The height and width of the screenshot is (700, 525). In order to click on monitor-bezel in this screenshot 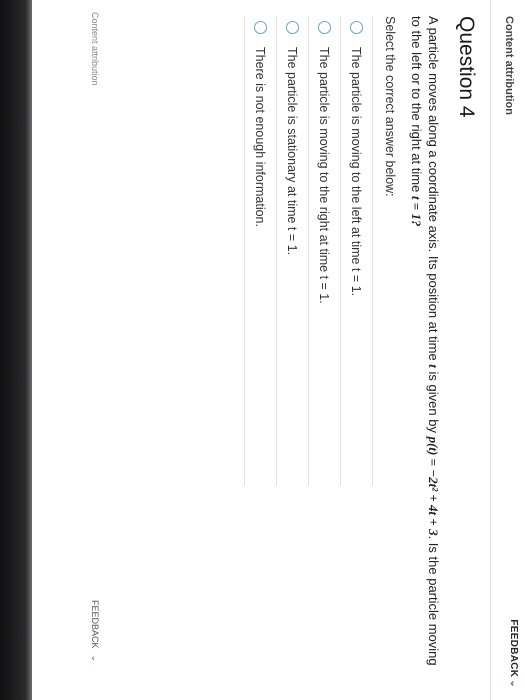, I will do `click(16, 350)`.